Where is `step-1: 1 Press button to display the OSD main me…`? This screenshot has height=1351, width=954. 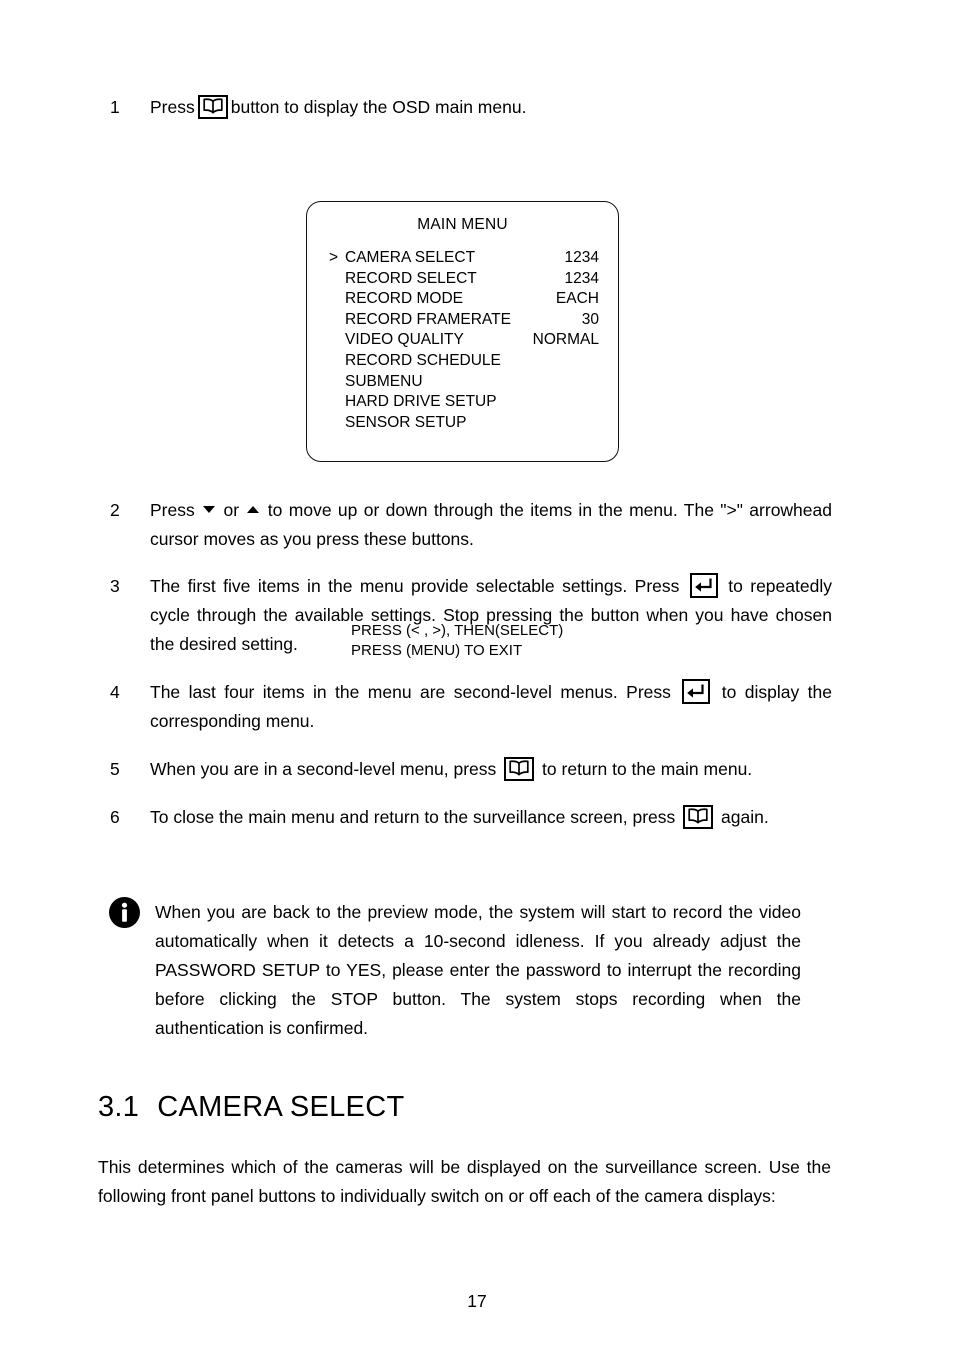 step-1: 1 Press button to display the OSD main me… is located at coordinates (470, 107).